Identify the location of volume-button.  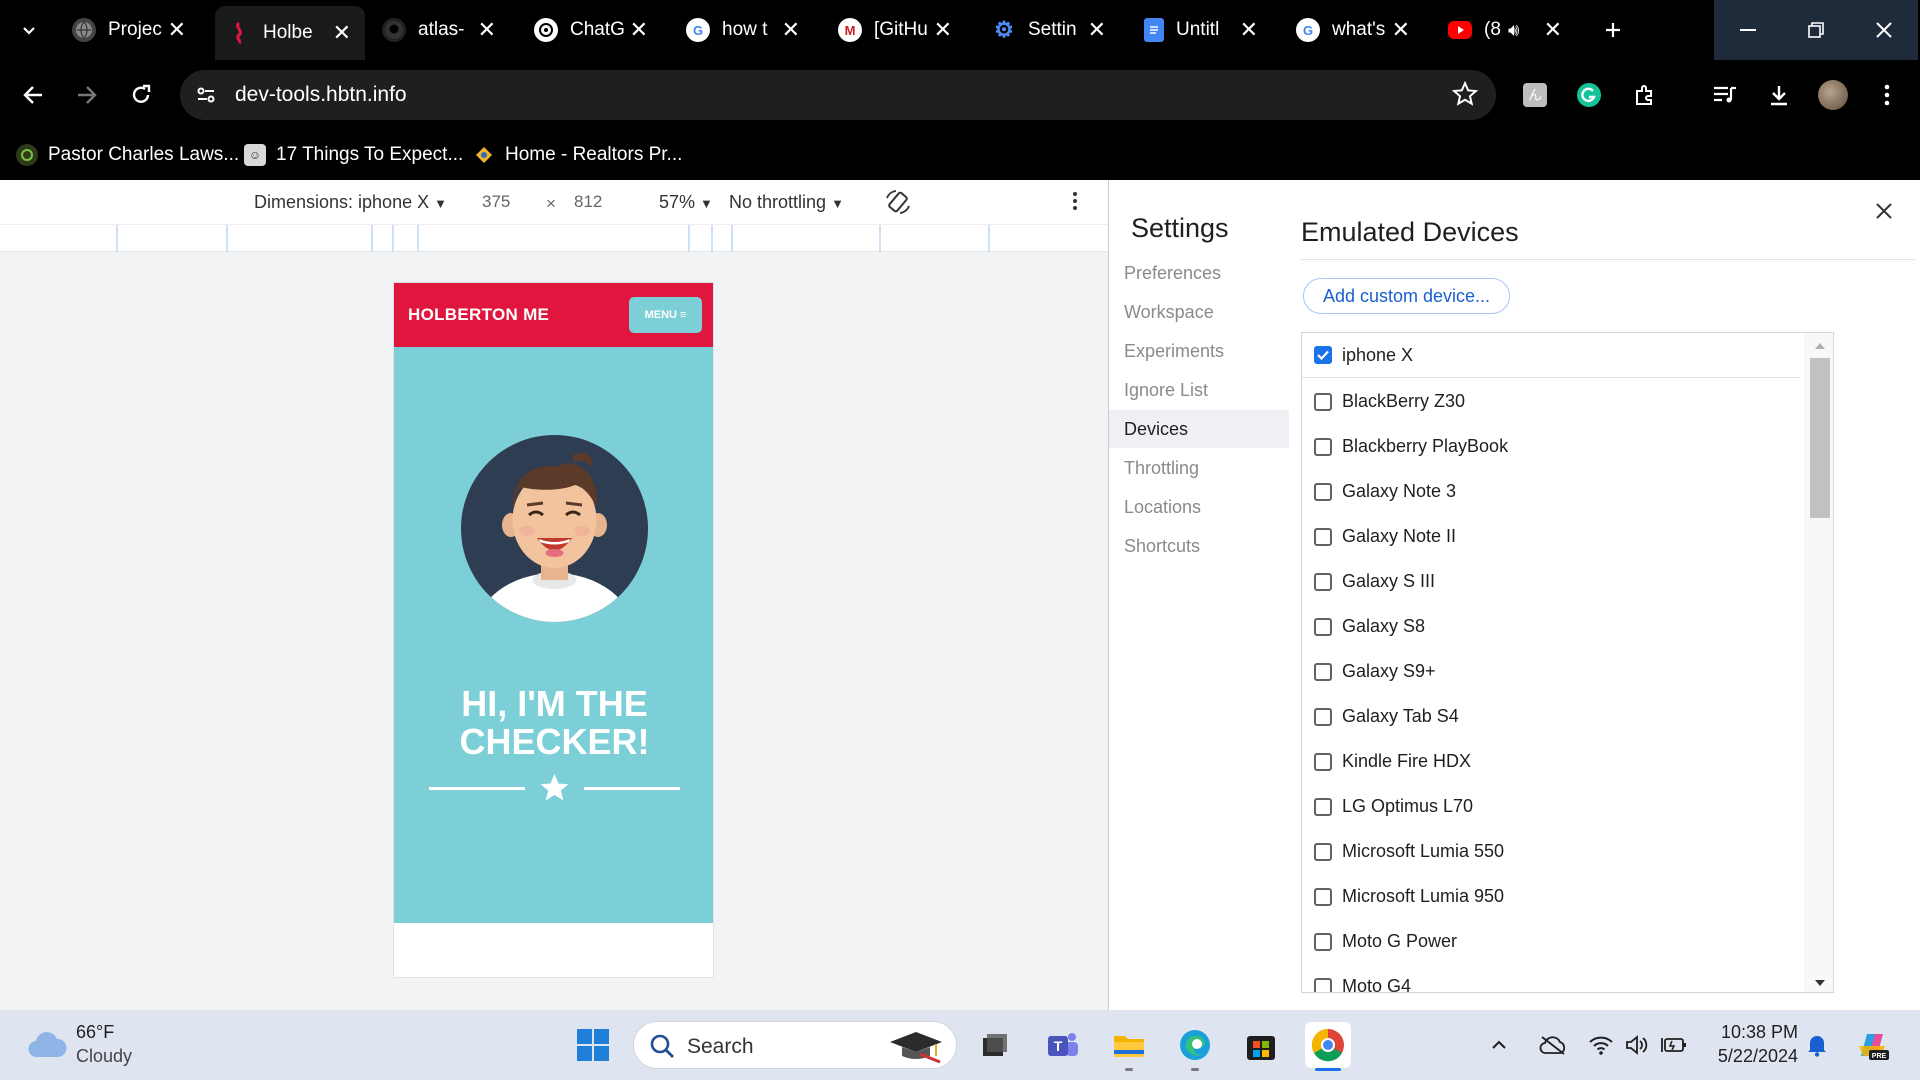
(1637, 1045).